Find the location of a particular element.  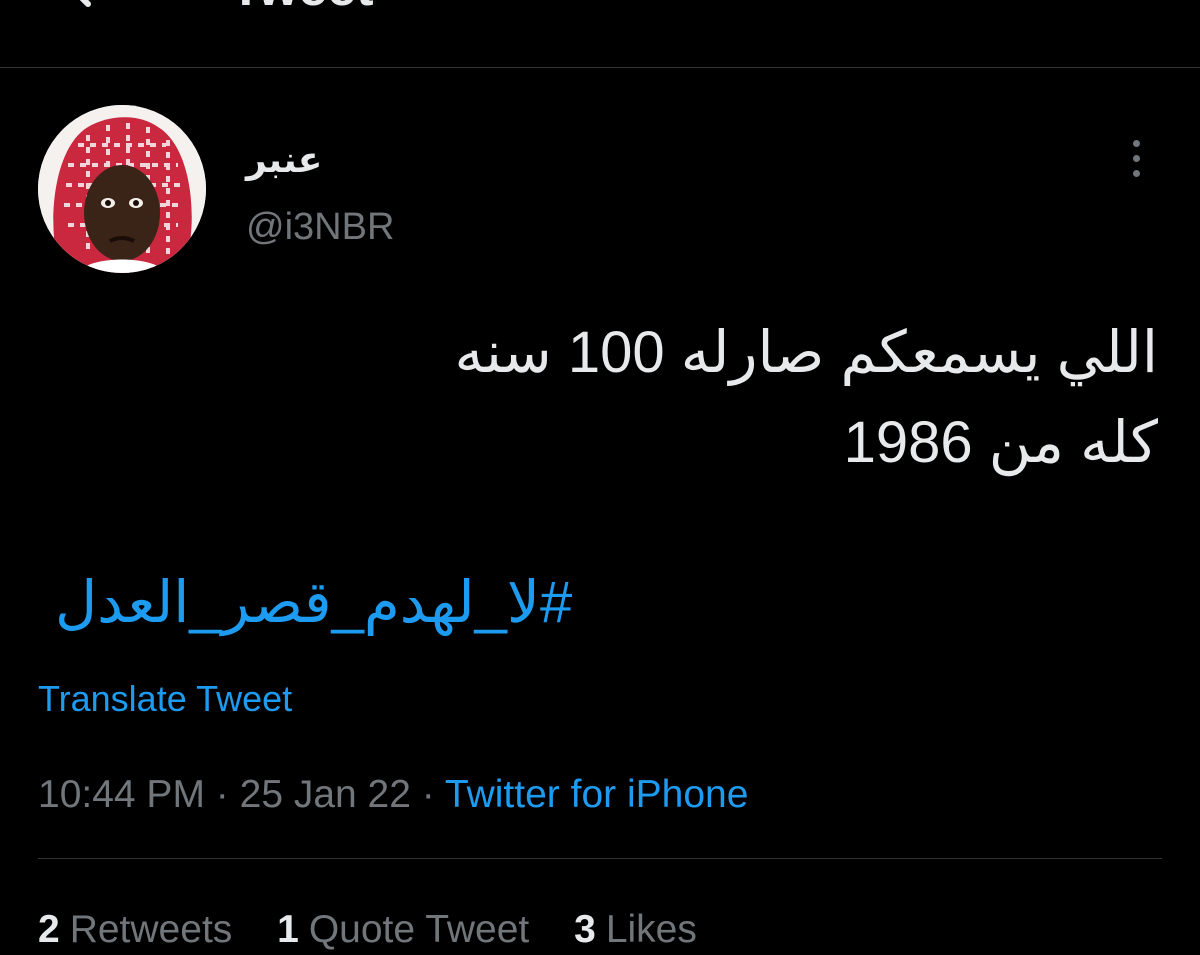

engagement-stats: 2 Retweets 1 Quote Tweet 3 Likes is located at coordinates (384, 930).